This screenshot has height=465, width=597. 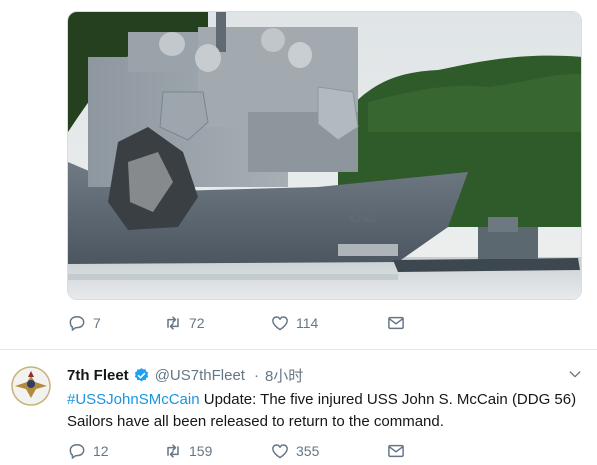 I want to click on retweet-button: 72, so click(x=184, y=323).